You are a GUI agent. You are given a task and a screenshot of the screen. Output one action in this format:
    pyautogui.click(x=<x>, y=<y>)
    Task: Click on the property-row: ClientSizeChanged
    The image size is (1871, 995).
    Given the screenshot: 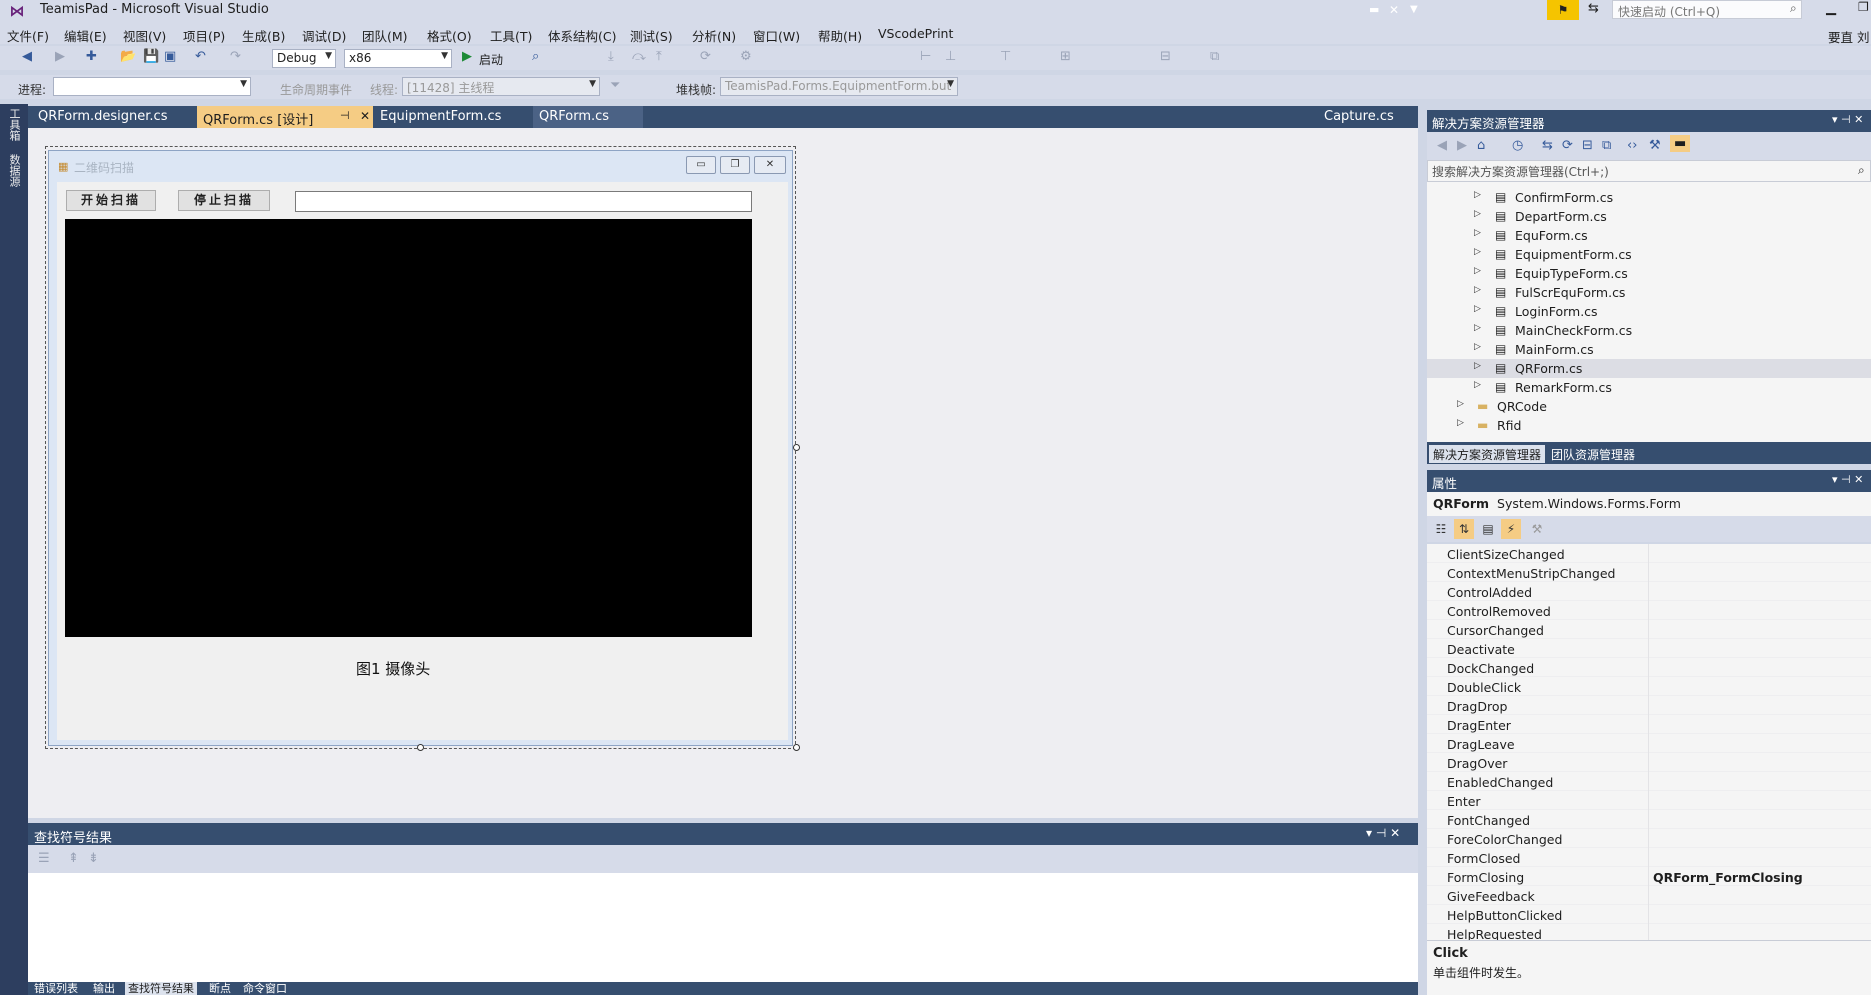 What is the action you would take?
    pyautogui.click(x=1649, y=553)
    